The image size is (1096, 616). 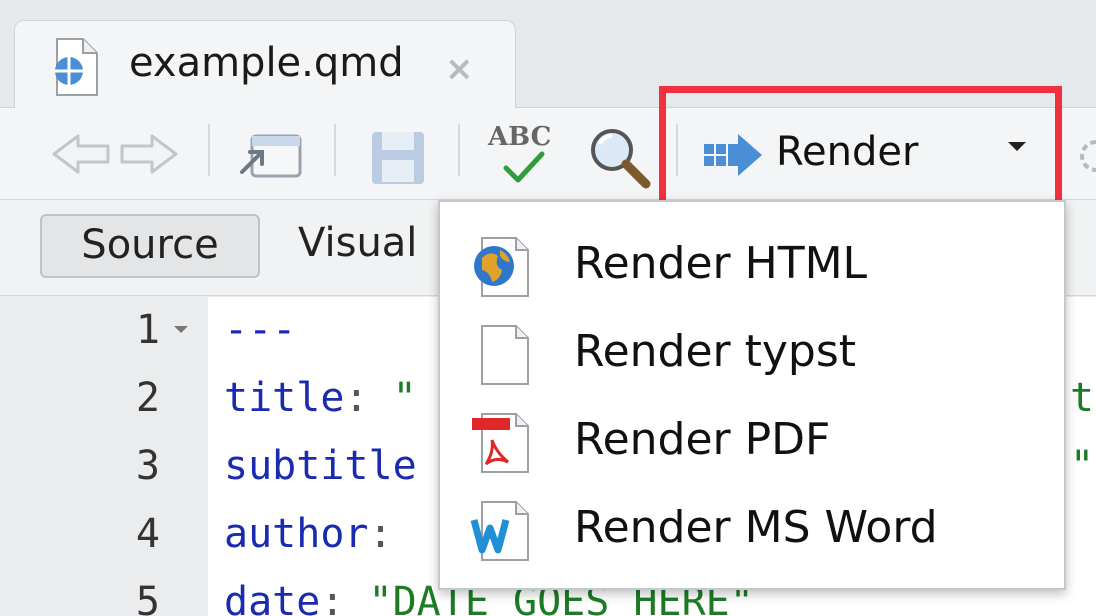 What do you see at coordinates (150, 246) in the screenshot?
I see `source-mode-button: Source` at bounding box center [150, 246].